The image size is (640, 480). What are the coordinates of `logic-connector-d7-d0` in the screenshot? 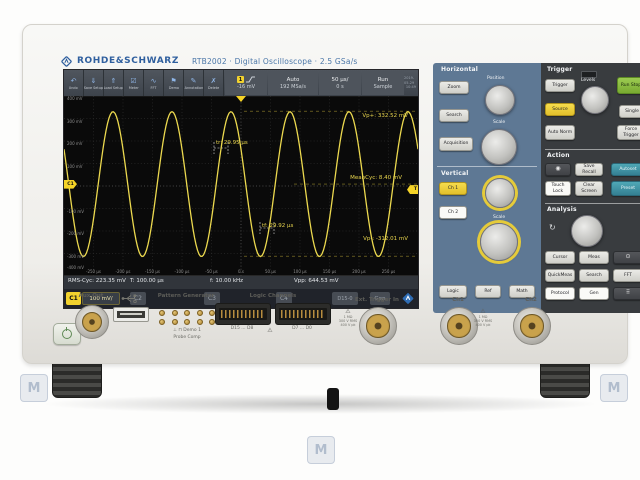 It's located at (303, 314).